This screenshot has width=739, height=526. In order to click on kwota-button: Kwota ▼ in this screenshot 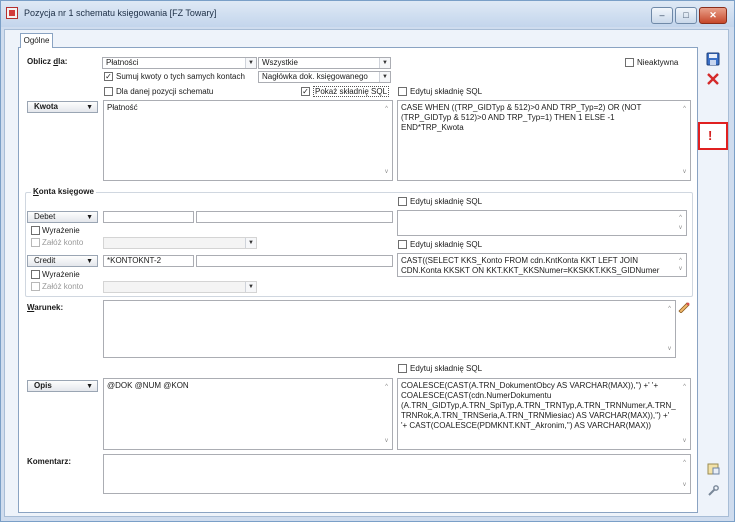, I will do `click(62, 107)`.